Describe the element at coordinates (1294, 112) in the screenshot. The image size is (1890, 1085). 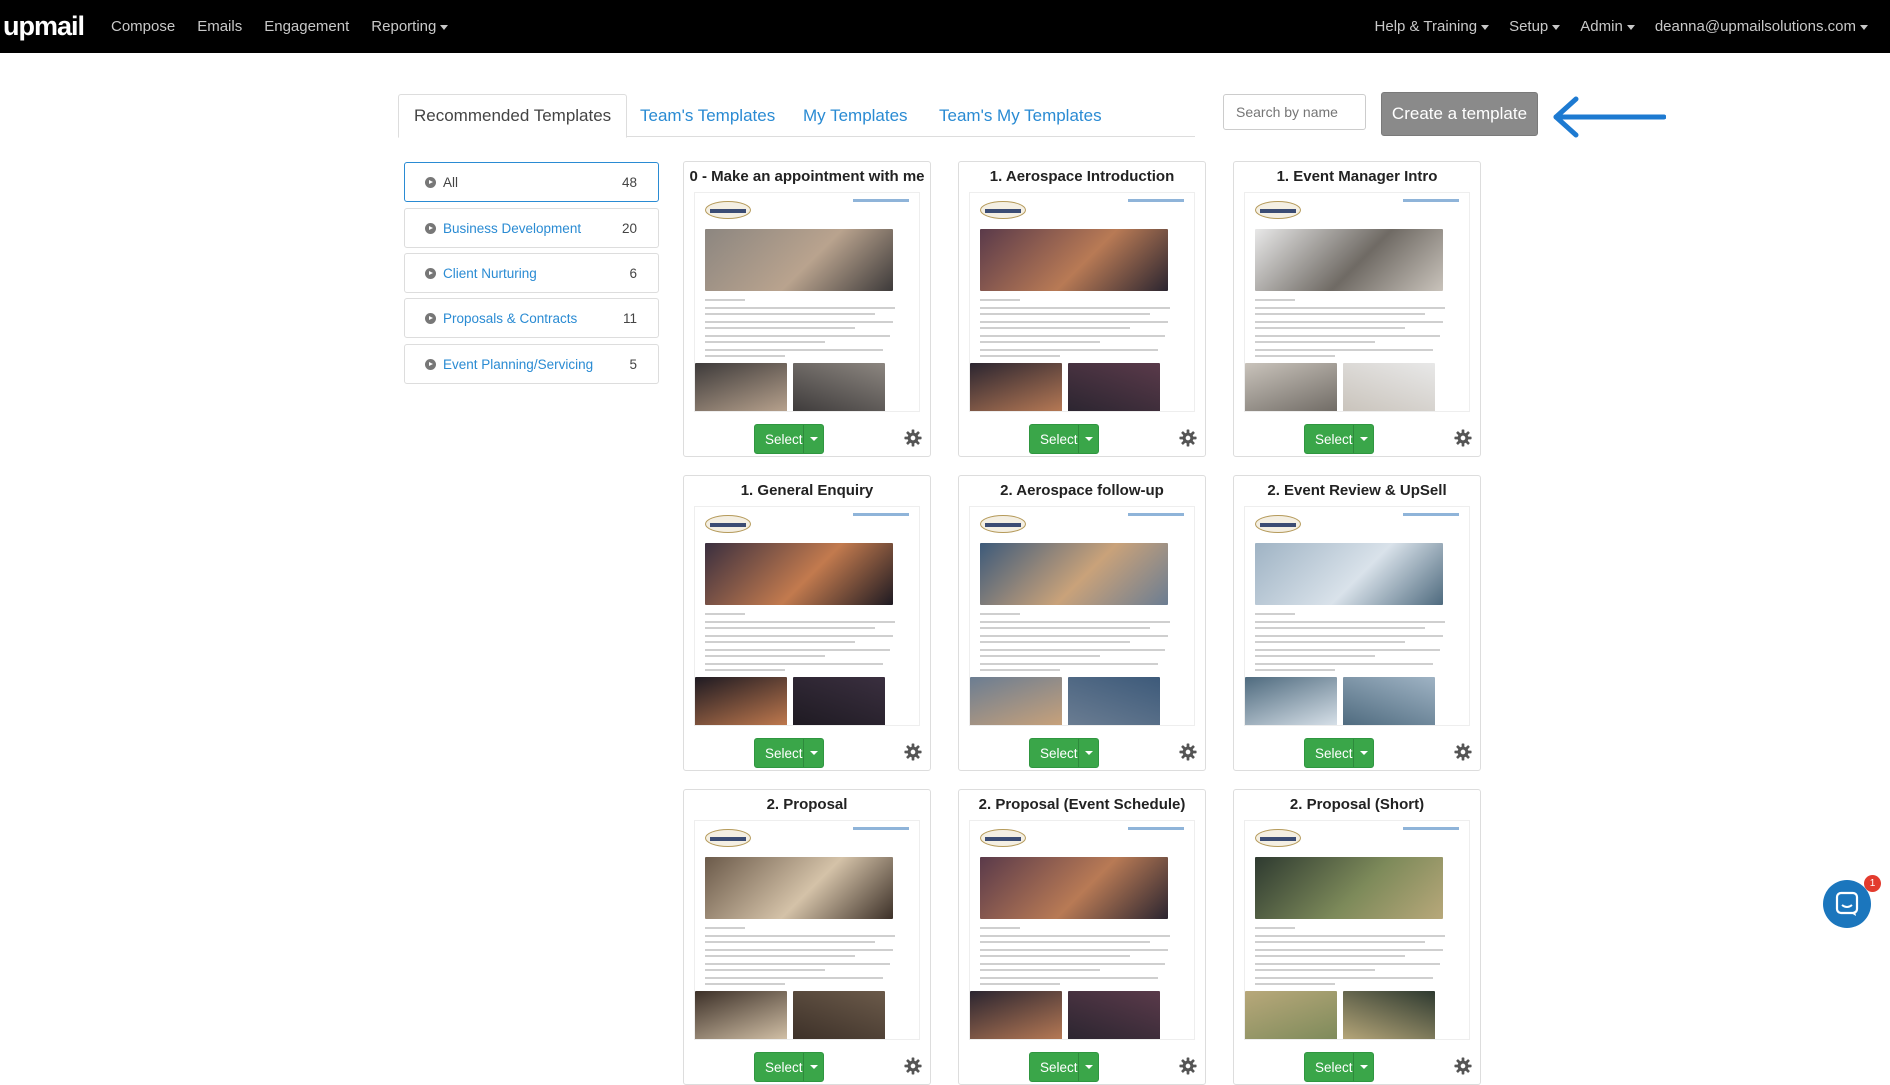
I see `search-input` at that location.